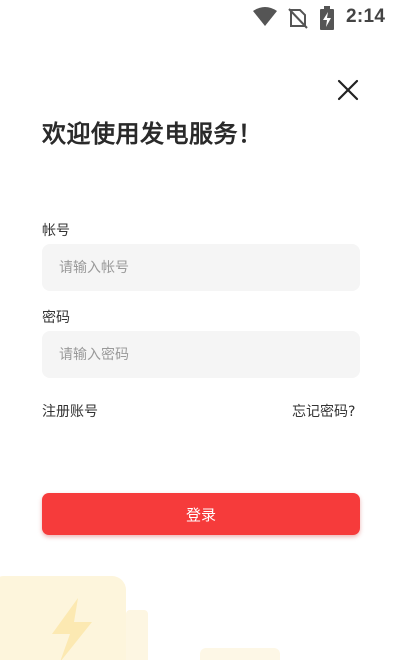 This screenshot has width=400, height=660. What do you see at coordinates (140, 618) in the screenshot?
I see `lightning-decoration-icon` at bounding box center [140, 618].